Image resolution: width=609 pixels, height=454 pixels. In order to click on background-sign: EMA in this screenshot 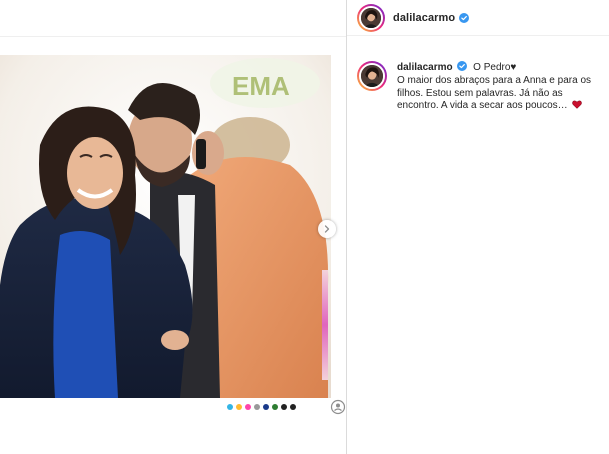, I will do `click(265, 83)`.